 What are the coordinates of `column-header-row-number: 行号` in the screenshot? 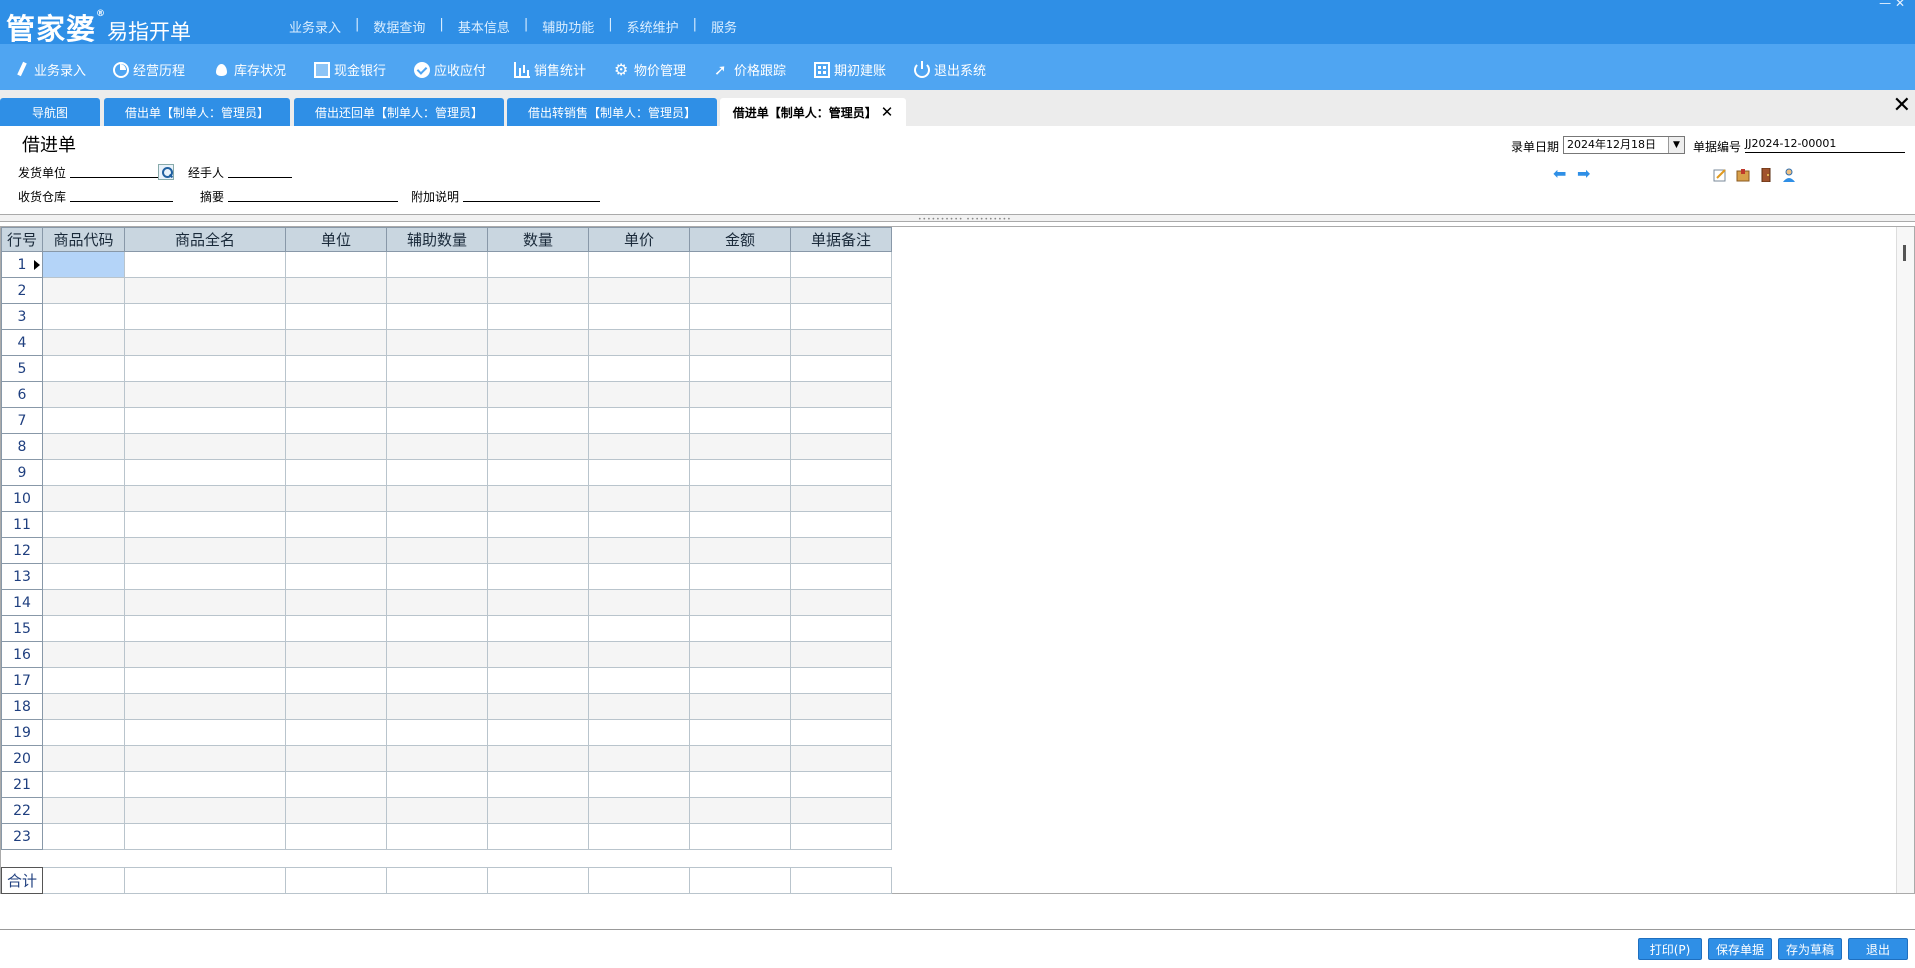 It's located at (22, 239).